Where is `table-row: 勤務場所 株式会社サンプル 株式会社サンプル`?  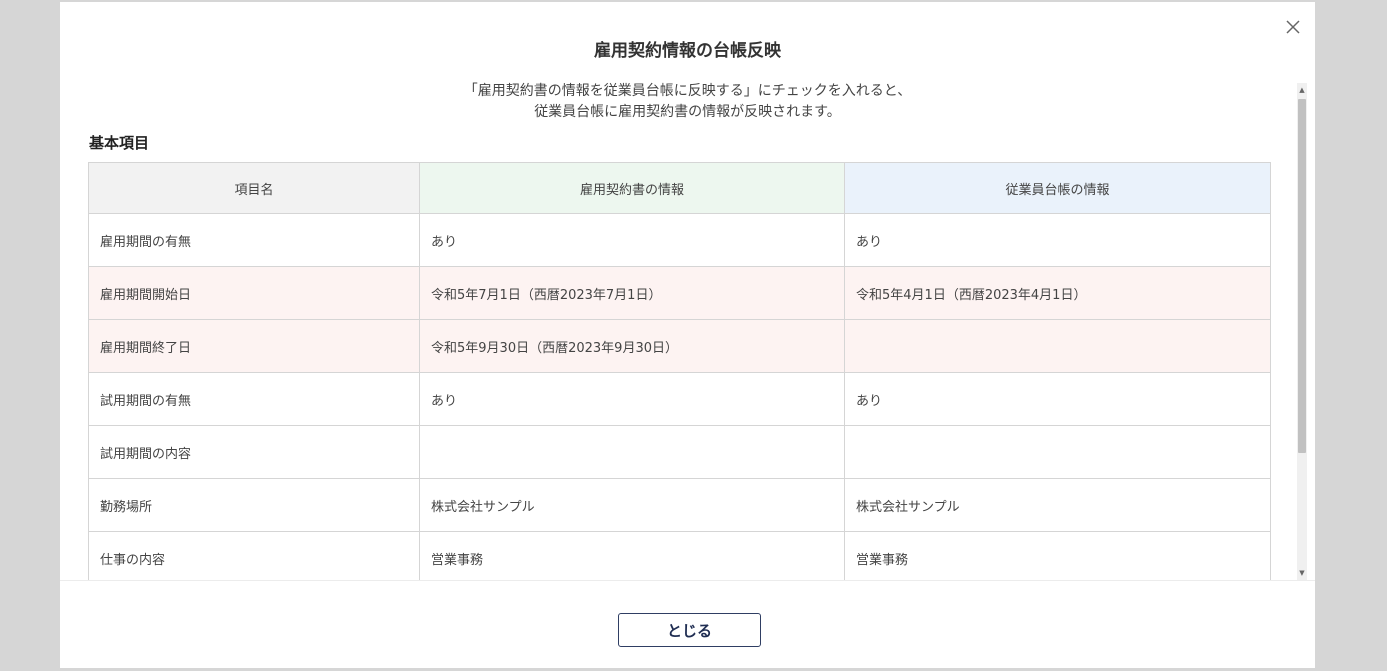
table-row: 勤務場所 株式会社サンプル 株式会社サンプル is located at coordinates (679, 505).